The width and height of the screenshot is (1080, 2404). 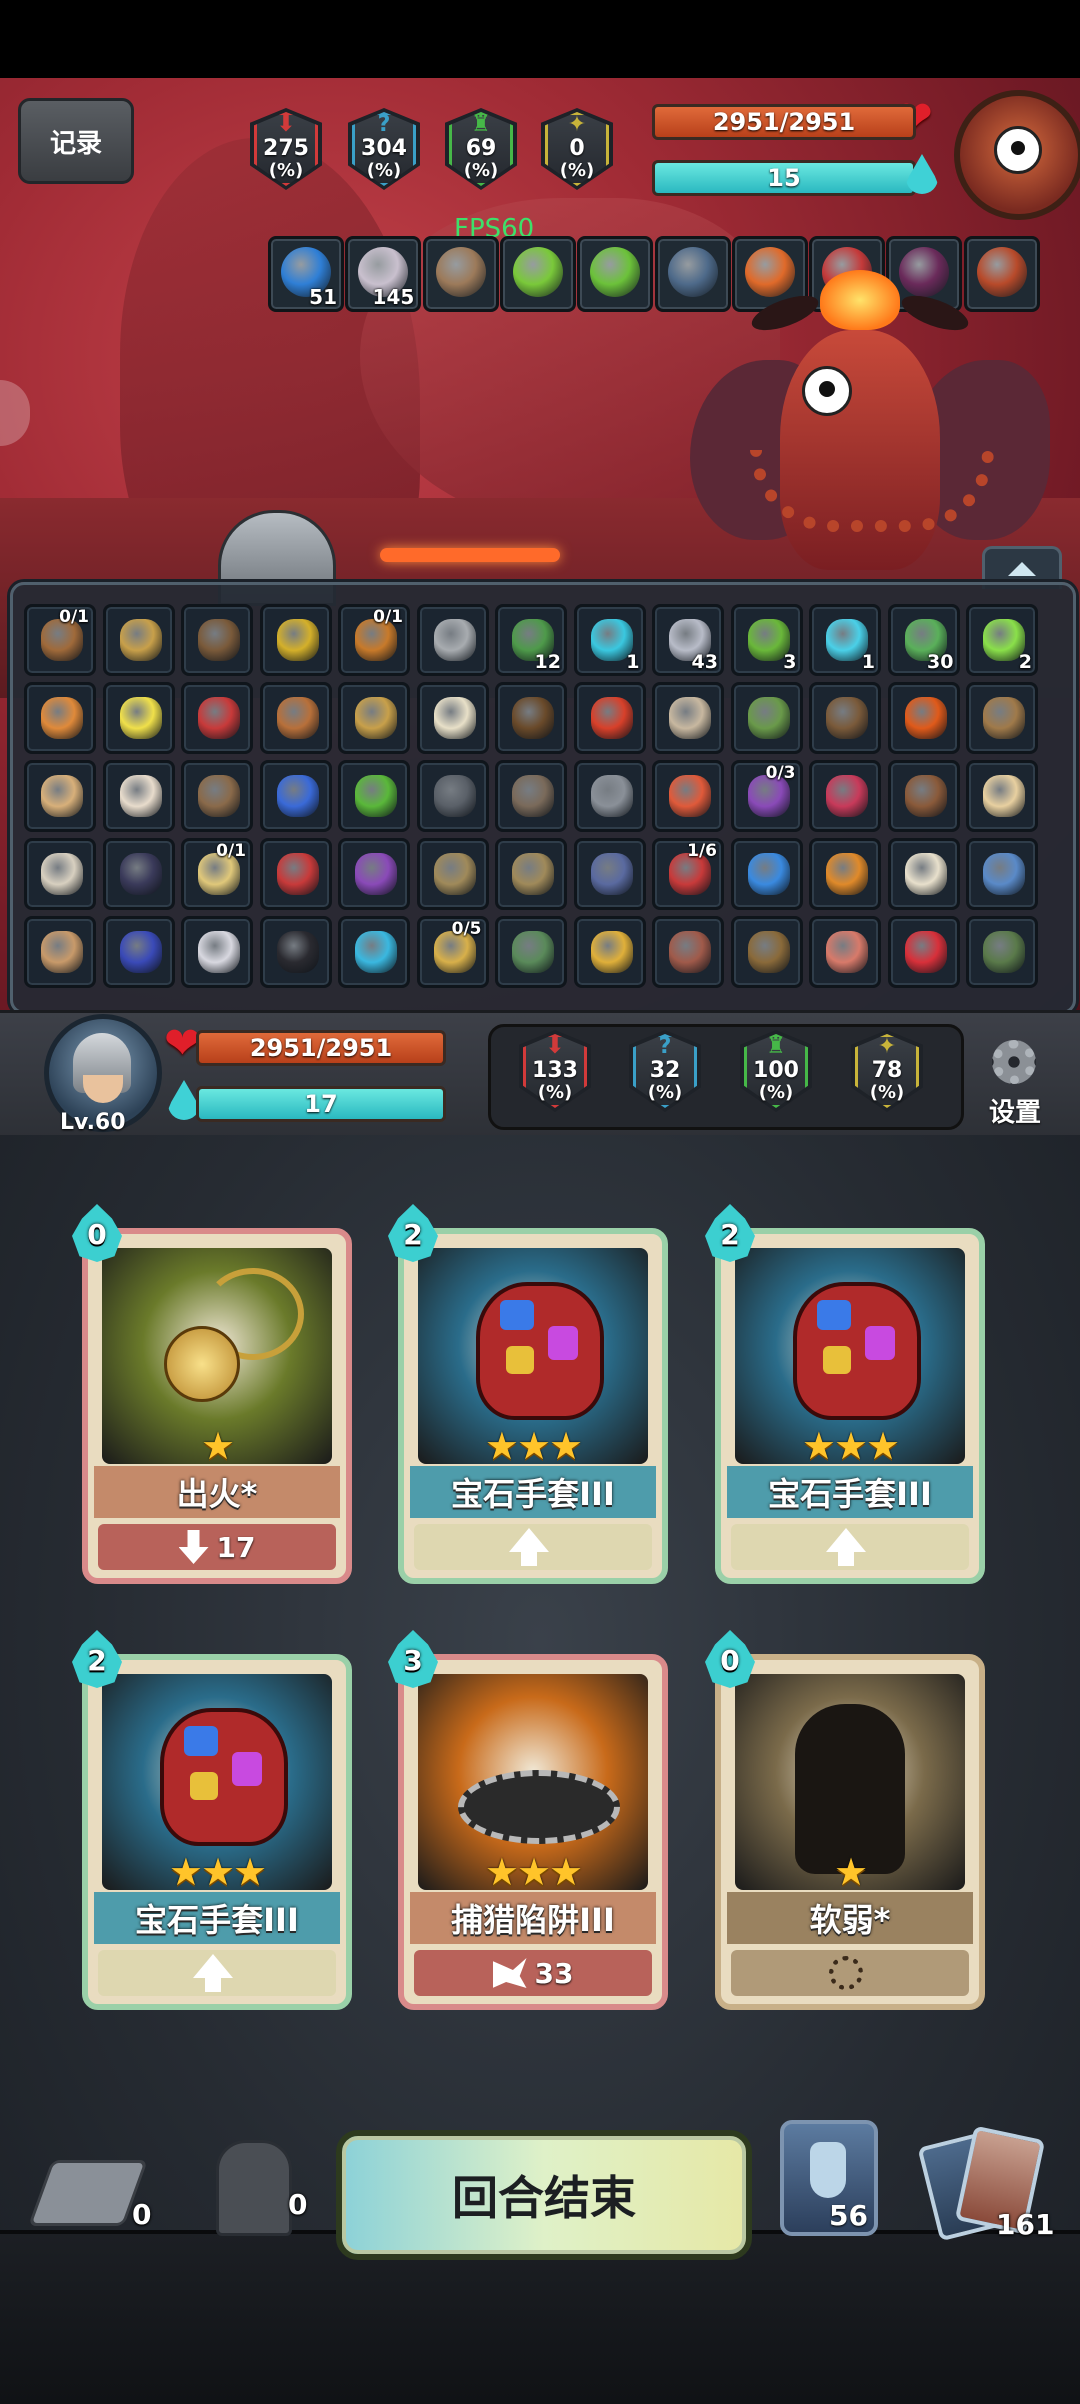 I want to click on draw-pile: 161, so click(x=990, y=2183).